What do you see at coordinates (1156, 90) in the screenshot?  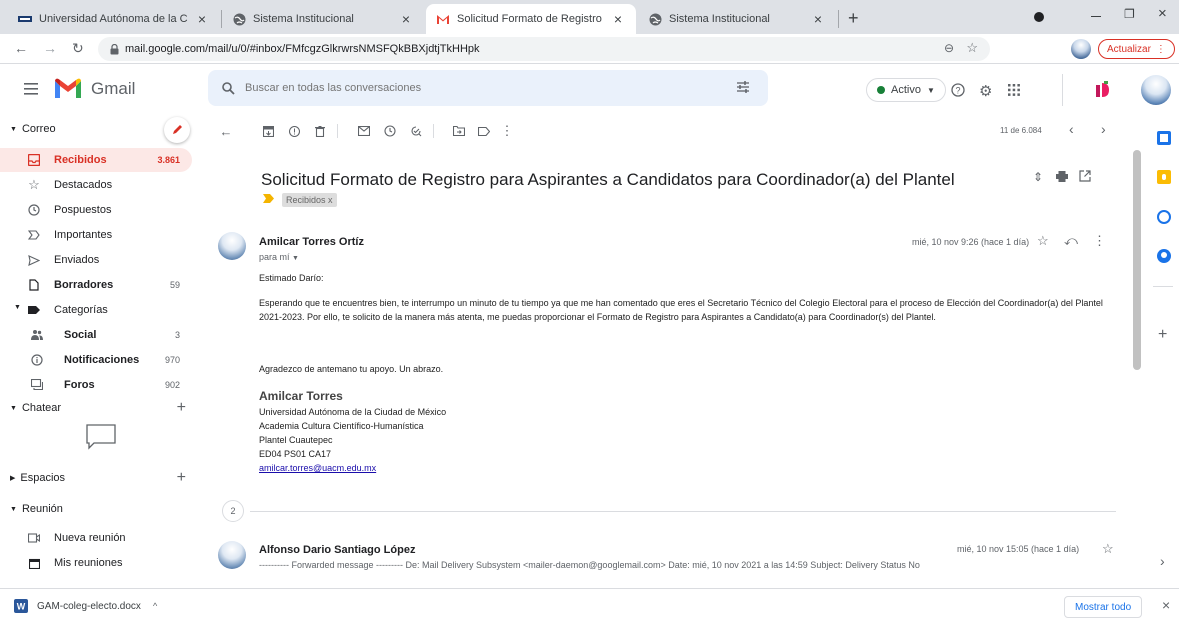 I see `account-avatar` at bounding box center [1156, 90].